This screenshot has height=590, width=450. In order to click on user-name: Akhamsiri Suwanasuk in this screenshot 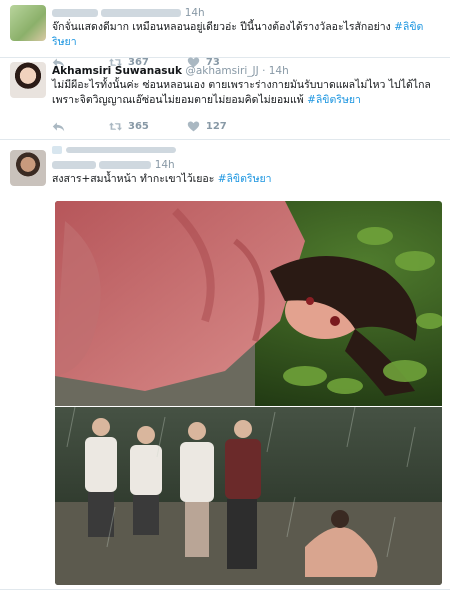, I will do `click(117, 71)`.